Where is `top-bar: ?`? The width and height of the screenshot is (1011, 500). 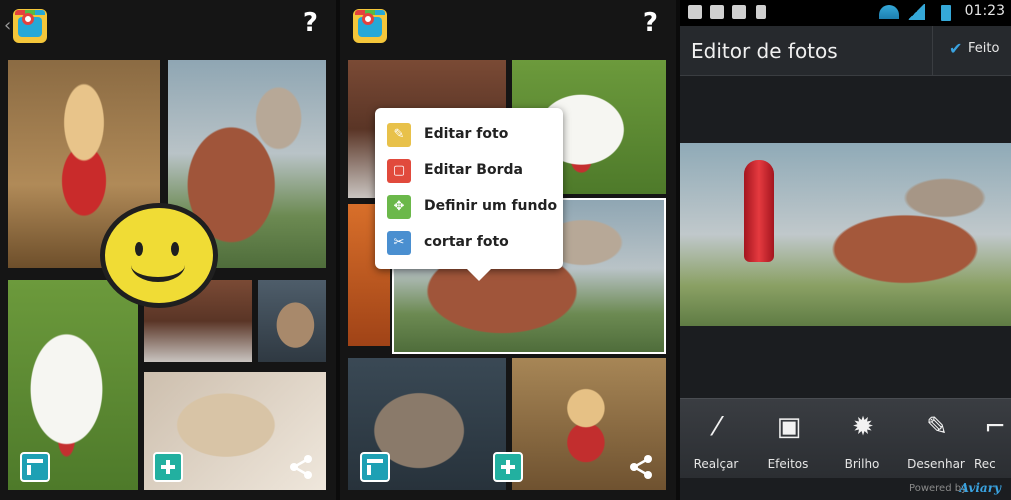 top-bar: ? is located at coordinates (508, 26).